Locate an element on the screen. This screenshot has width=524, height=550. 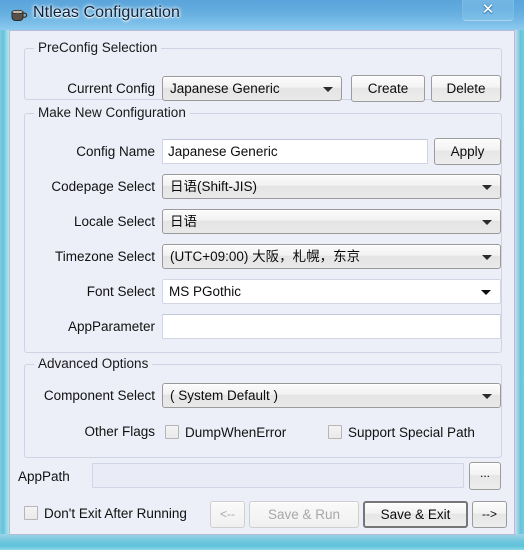
window-frame-right-edge is located at coordinates (519, 289).